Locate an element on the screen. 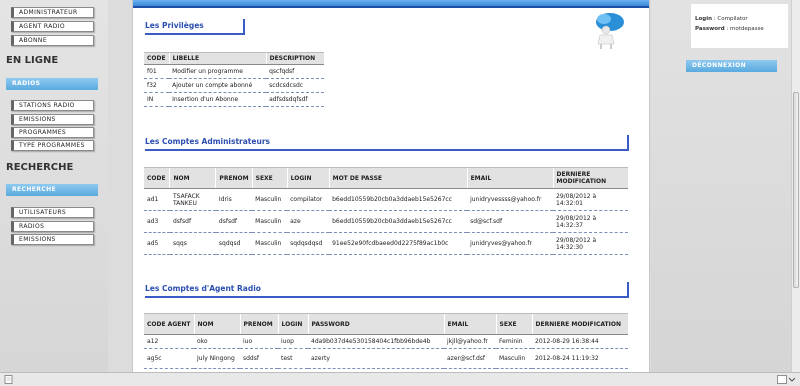 This screenshot has height=386, width=800. login-value: Compilator is located at coordinates (732, 19).